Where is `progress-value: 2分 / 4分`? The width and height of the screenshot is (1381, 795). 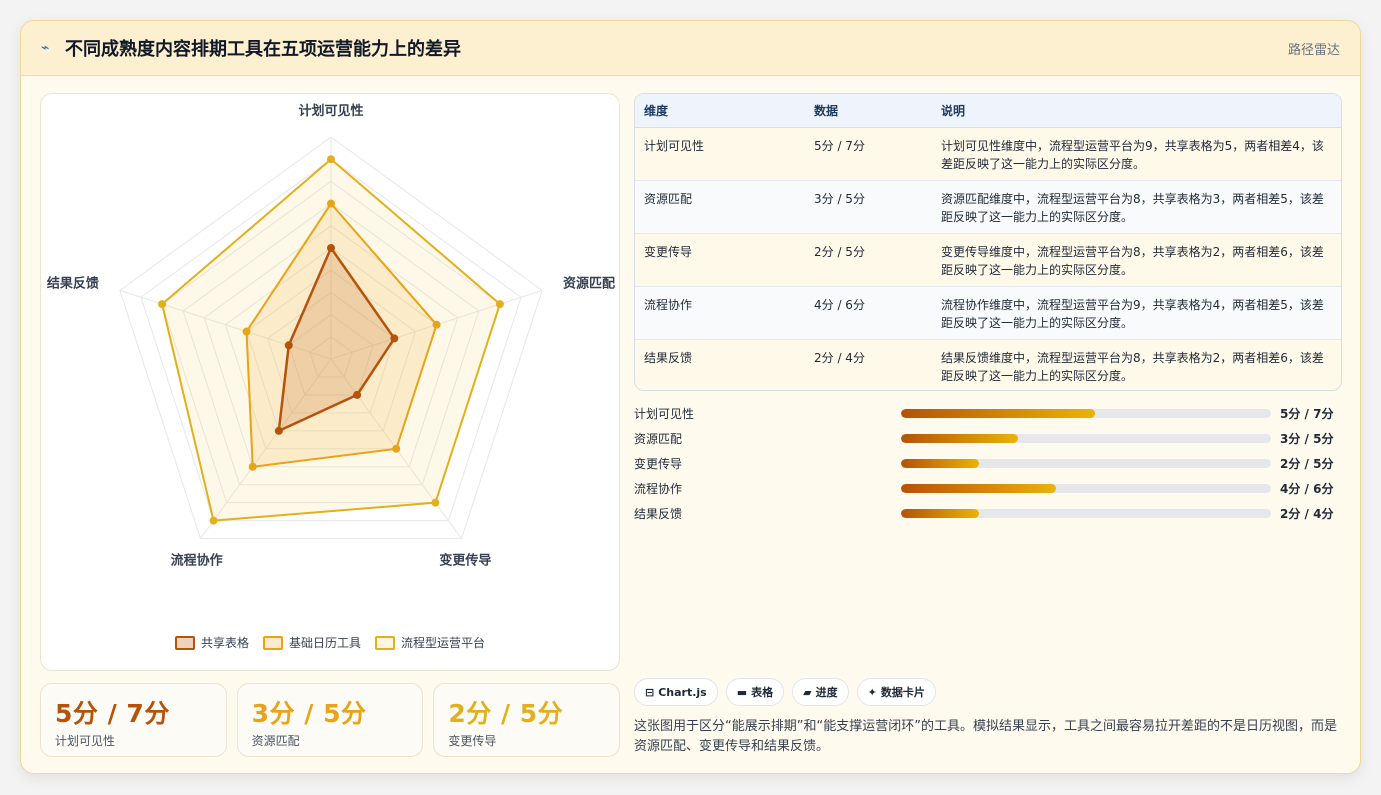 progress-value: 2分 / 4分 is located at coordinates (1307, 514).